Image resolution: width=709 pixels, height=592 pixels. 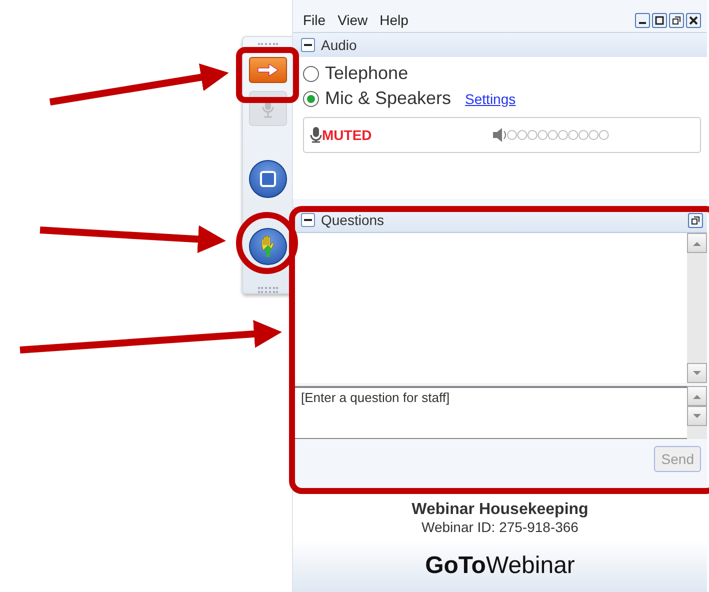 I want to click on webinar-title: Webinar Housekeeping, so click(x=500, y=510).